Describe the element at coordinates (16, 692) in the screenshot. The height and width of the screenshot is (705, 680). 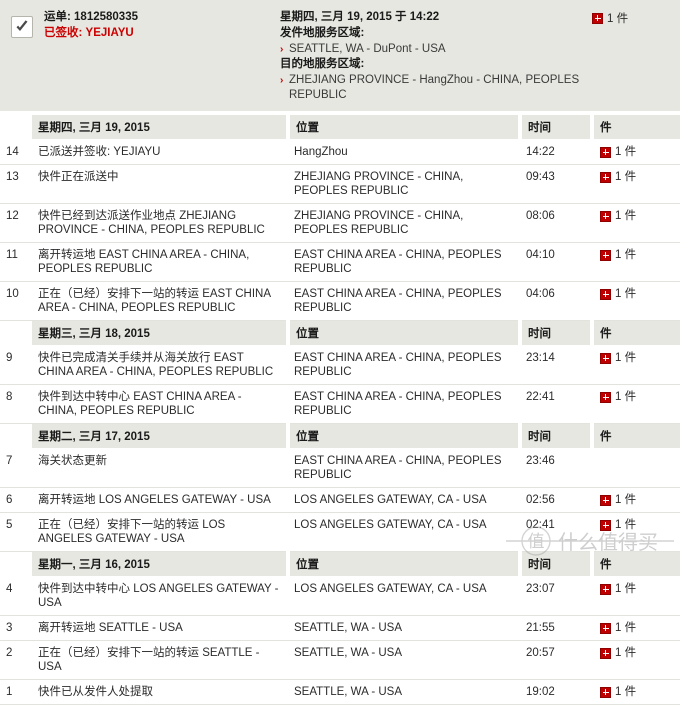
I see `row-sequence-number: 1` at that location.